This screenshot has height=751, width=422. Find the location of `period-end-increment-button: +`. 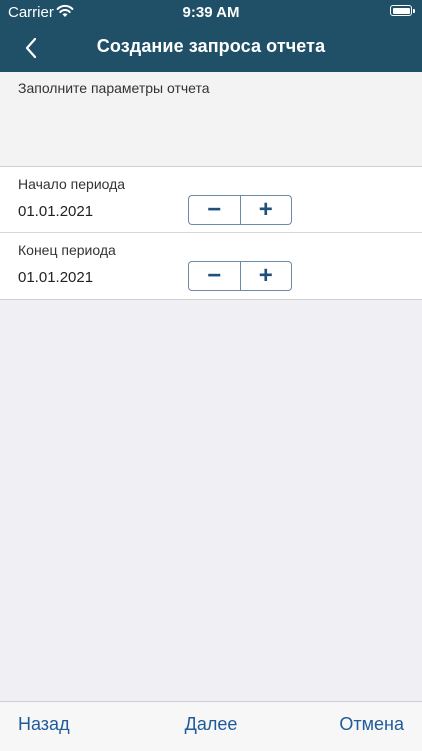

period-end-increment-button: + is located at coordinates (266, 276).